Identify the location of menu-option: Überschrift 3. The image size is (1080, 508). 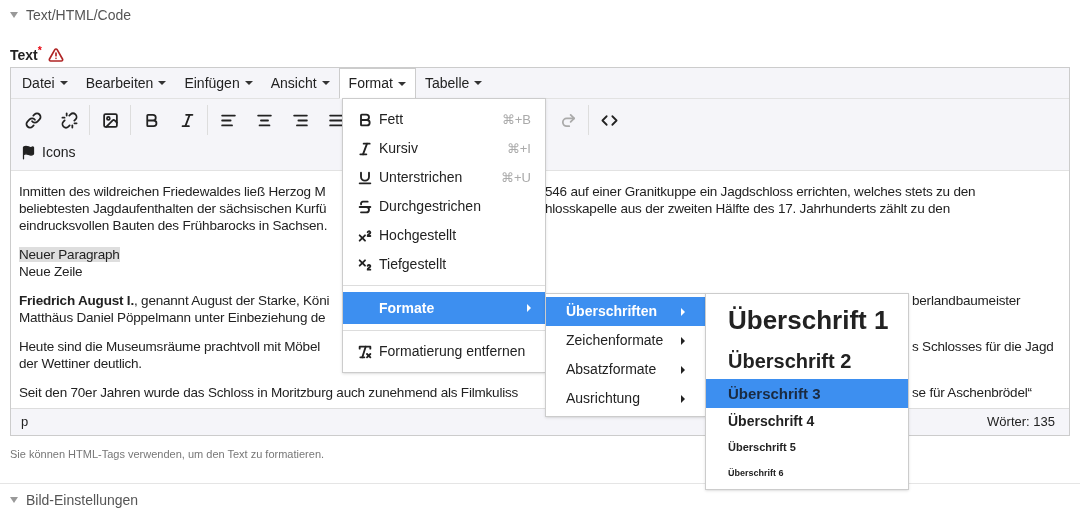
(807, 393).